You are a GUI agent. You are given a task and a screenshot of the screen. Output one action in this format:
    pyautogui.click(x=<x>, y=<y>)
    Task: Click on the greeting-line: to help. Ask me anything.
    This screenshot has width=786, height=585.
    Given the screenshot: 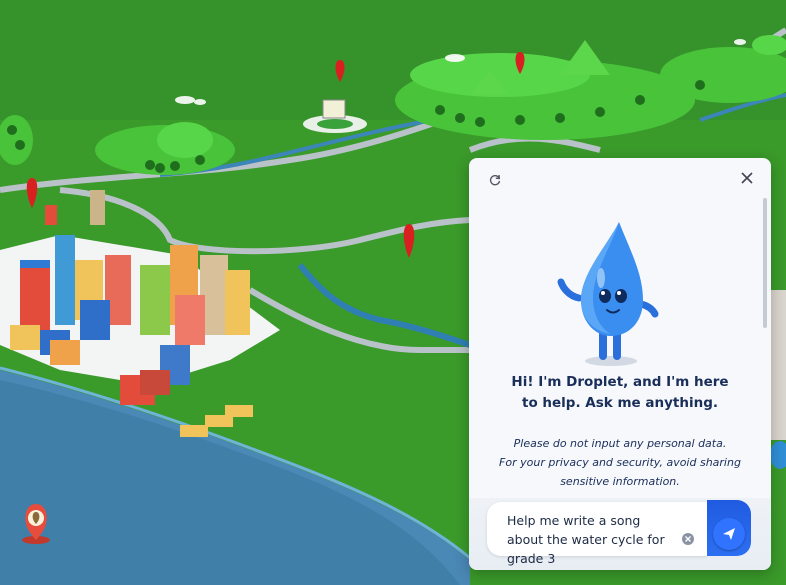 What is the action you would take?
    pyautogui.click(x=619, y=403)
    